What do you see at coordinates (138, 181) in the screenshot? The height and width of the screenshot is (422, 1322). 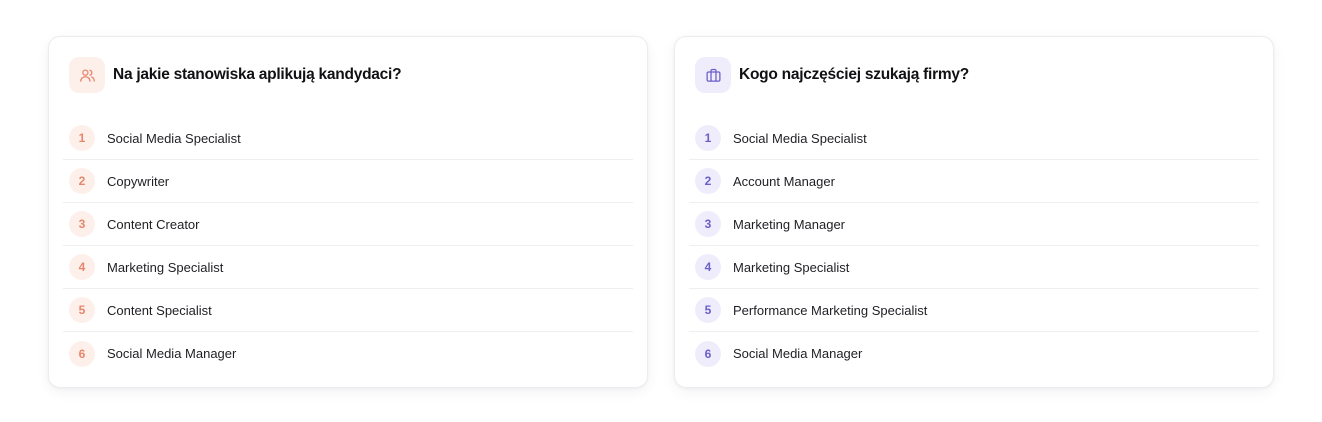 I see `position-label: Copywriter` at bounding box center [138, 181].